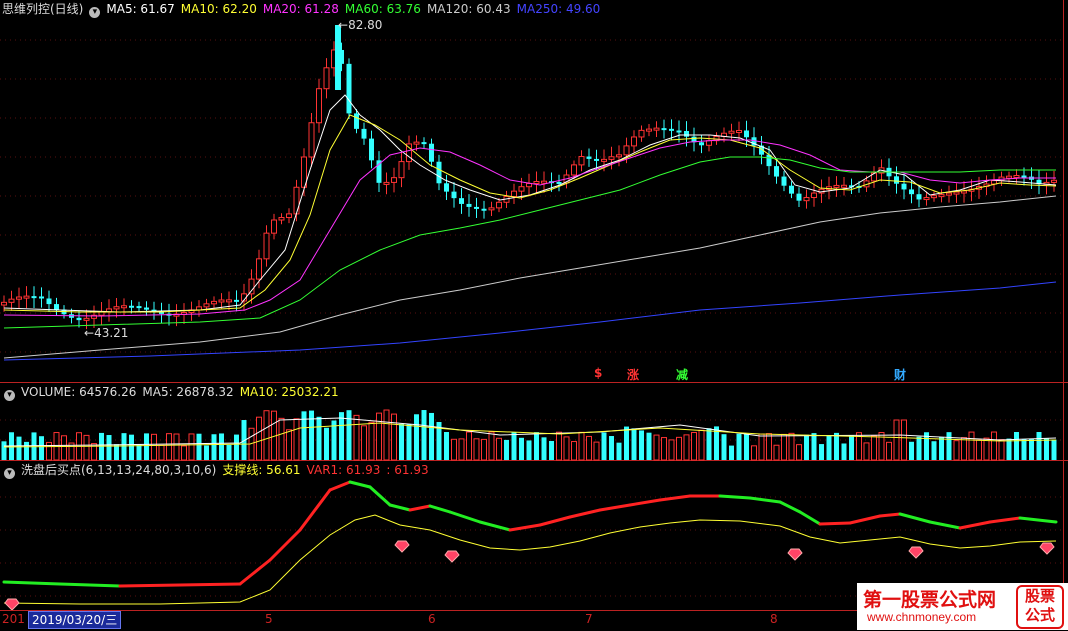  Describe the element at coordinates (962, 606) in the screenshot. I see `watermark-logo: 第一股票公式网 www.chnmoney.com 股票公式` at that location.